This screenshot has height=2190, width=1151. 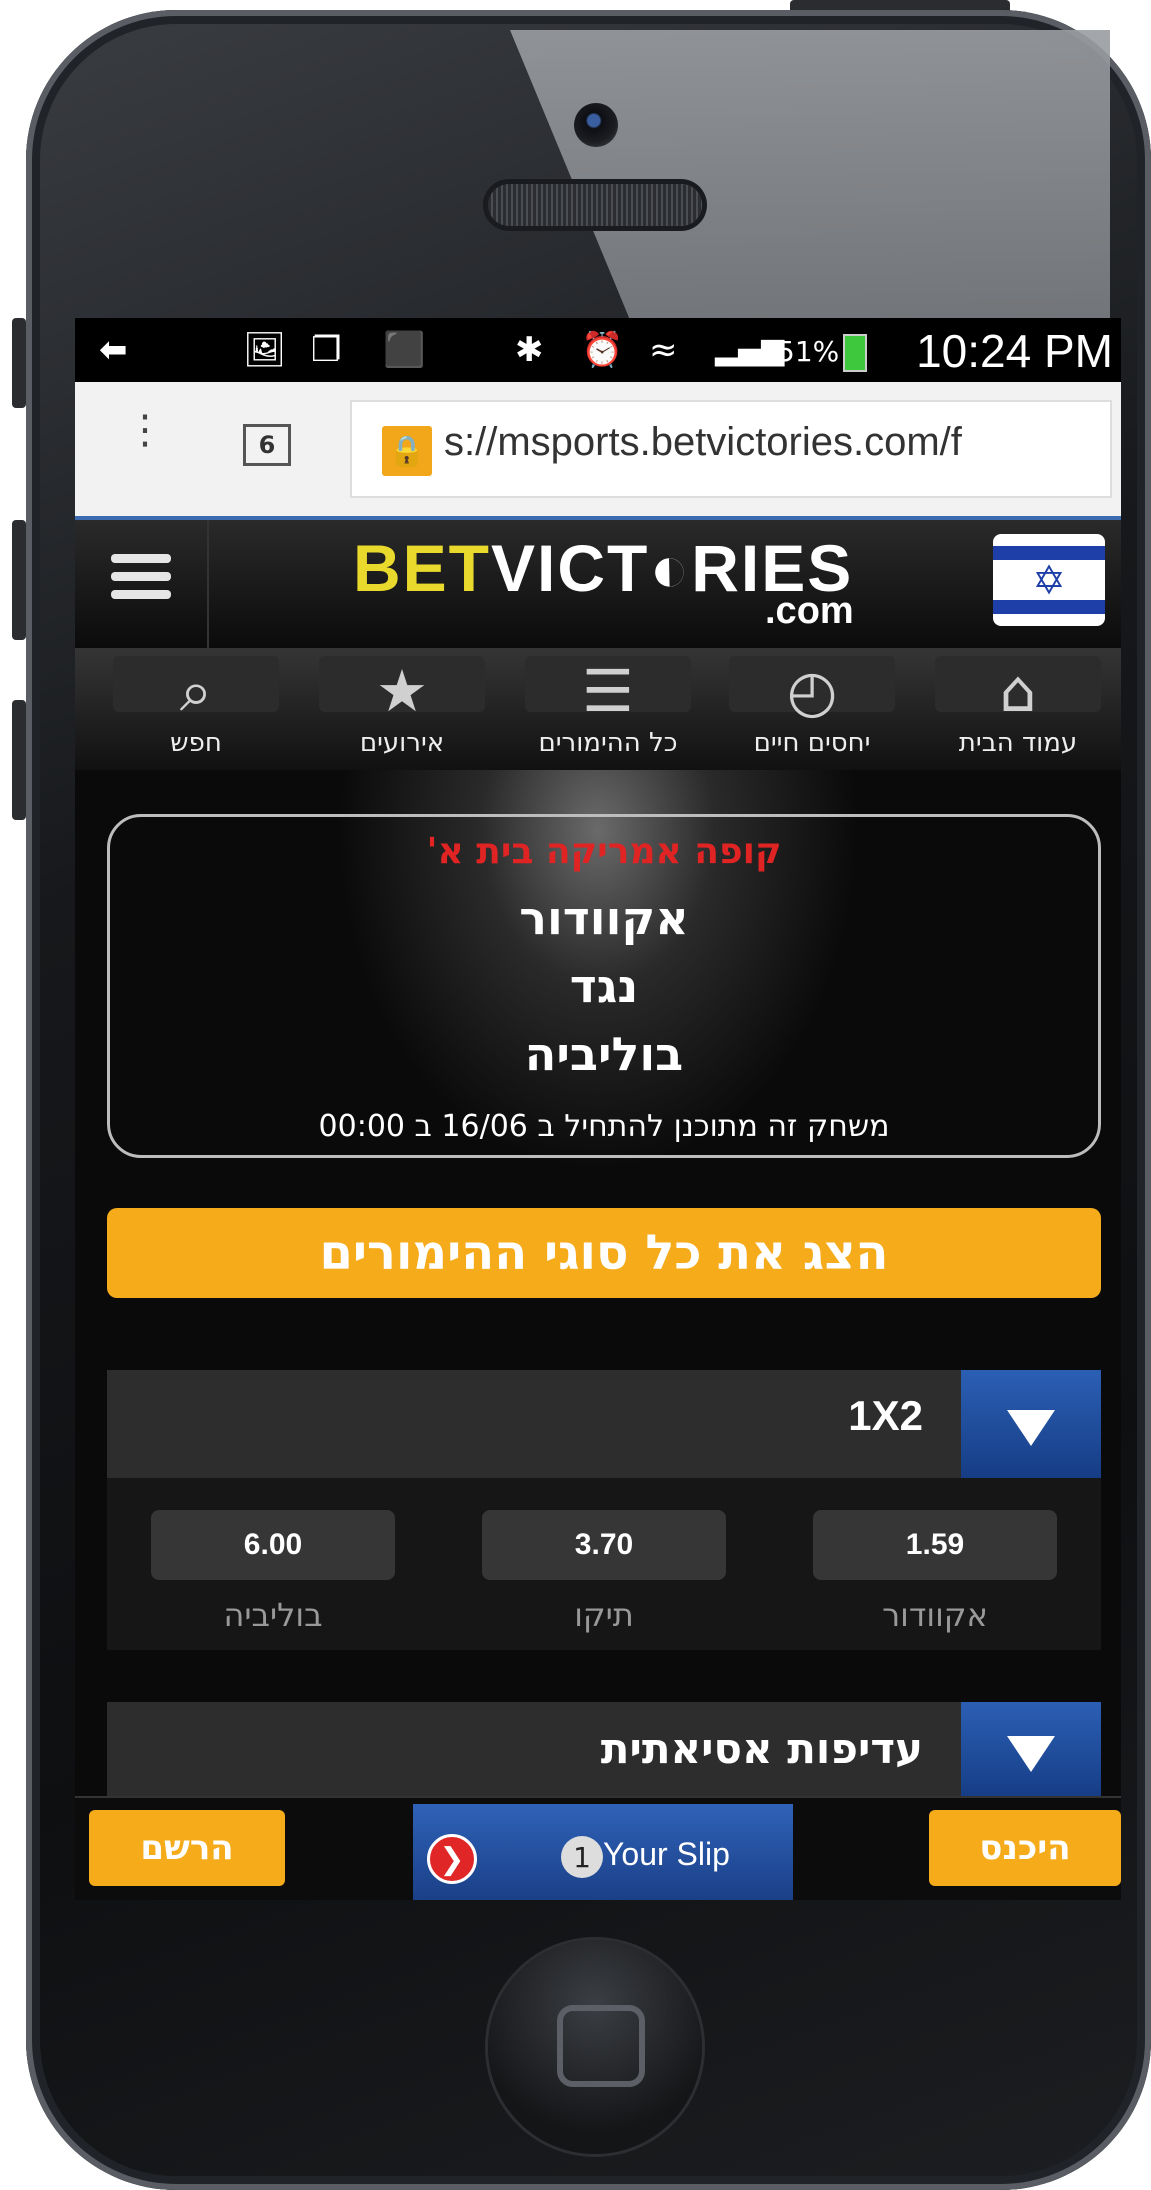 I want to click on list-icon: ☰, so click(x=608, y=691).